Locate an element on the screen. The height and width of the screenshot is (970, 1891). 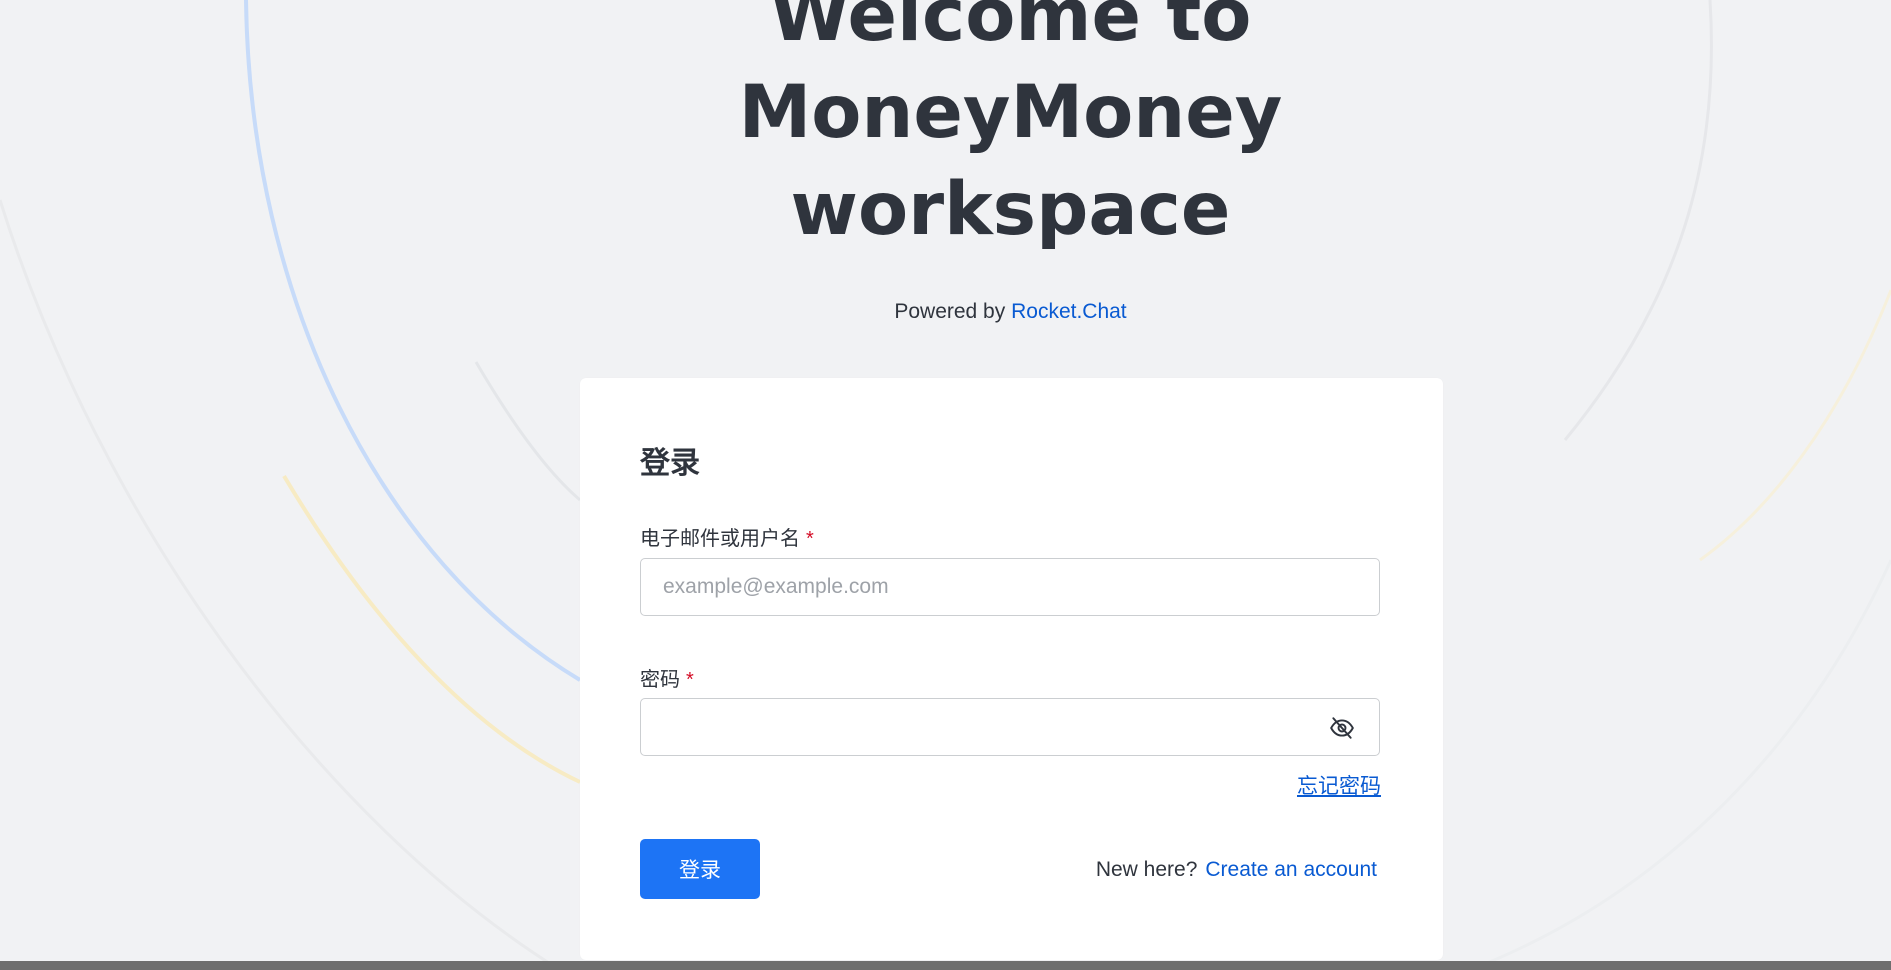
login-button: 登录 is located at coordinates (700, 869).